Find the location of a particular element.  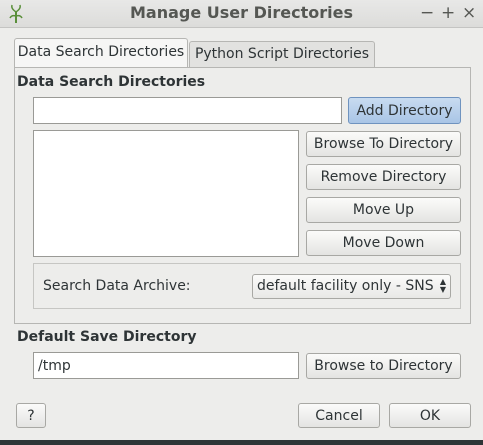

minimize-button: − is located at coordinates (427, 13).